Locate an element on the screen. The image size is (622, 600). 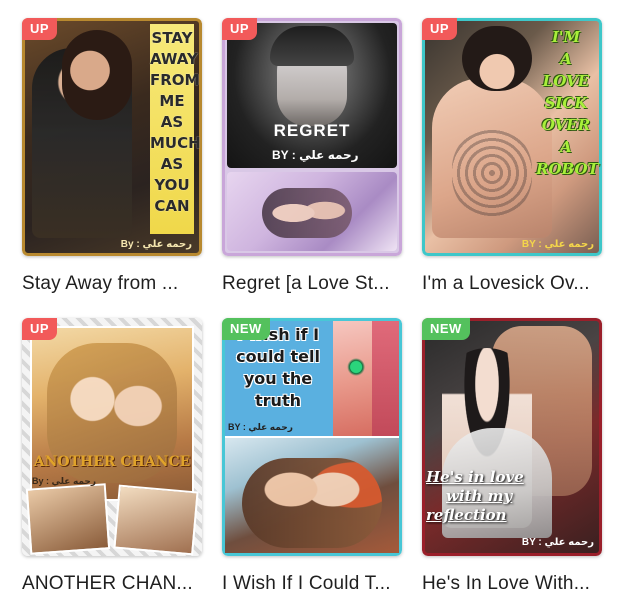
cover-word: OVER is located at coordinates (566, 125).